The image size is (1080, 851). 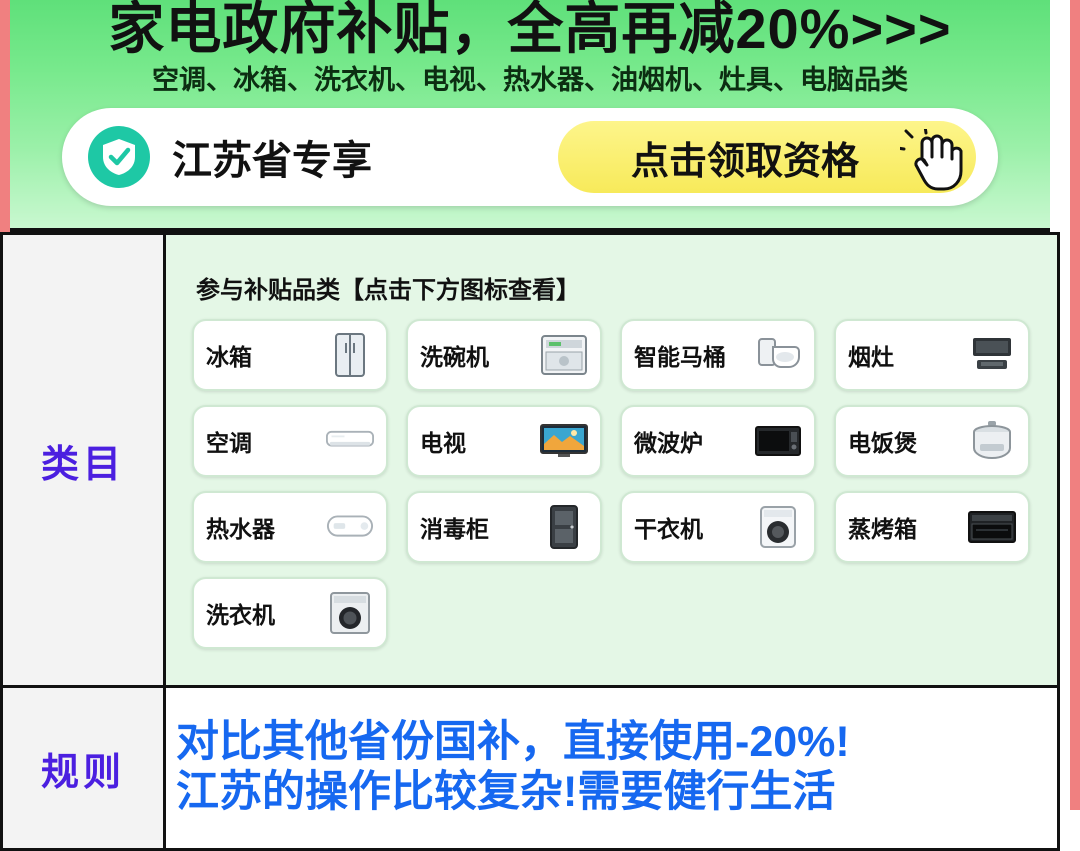 What do you see at coordinates (454, 528) in the screenshot?
I see `chip-label: 消毒柜` at bounding box center [454, 528].